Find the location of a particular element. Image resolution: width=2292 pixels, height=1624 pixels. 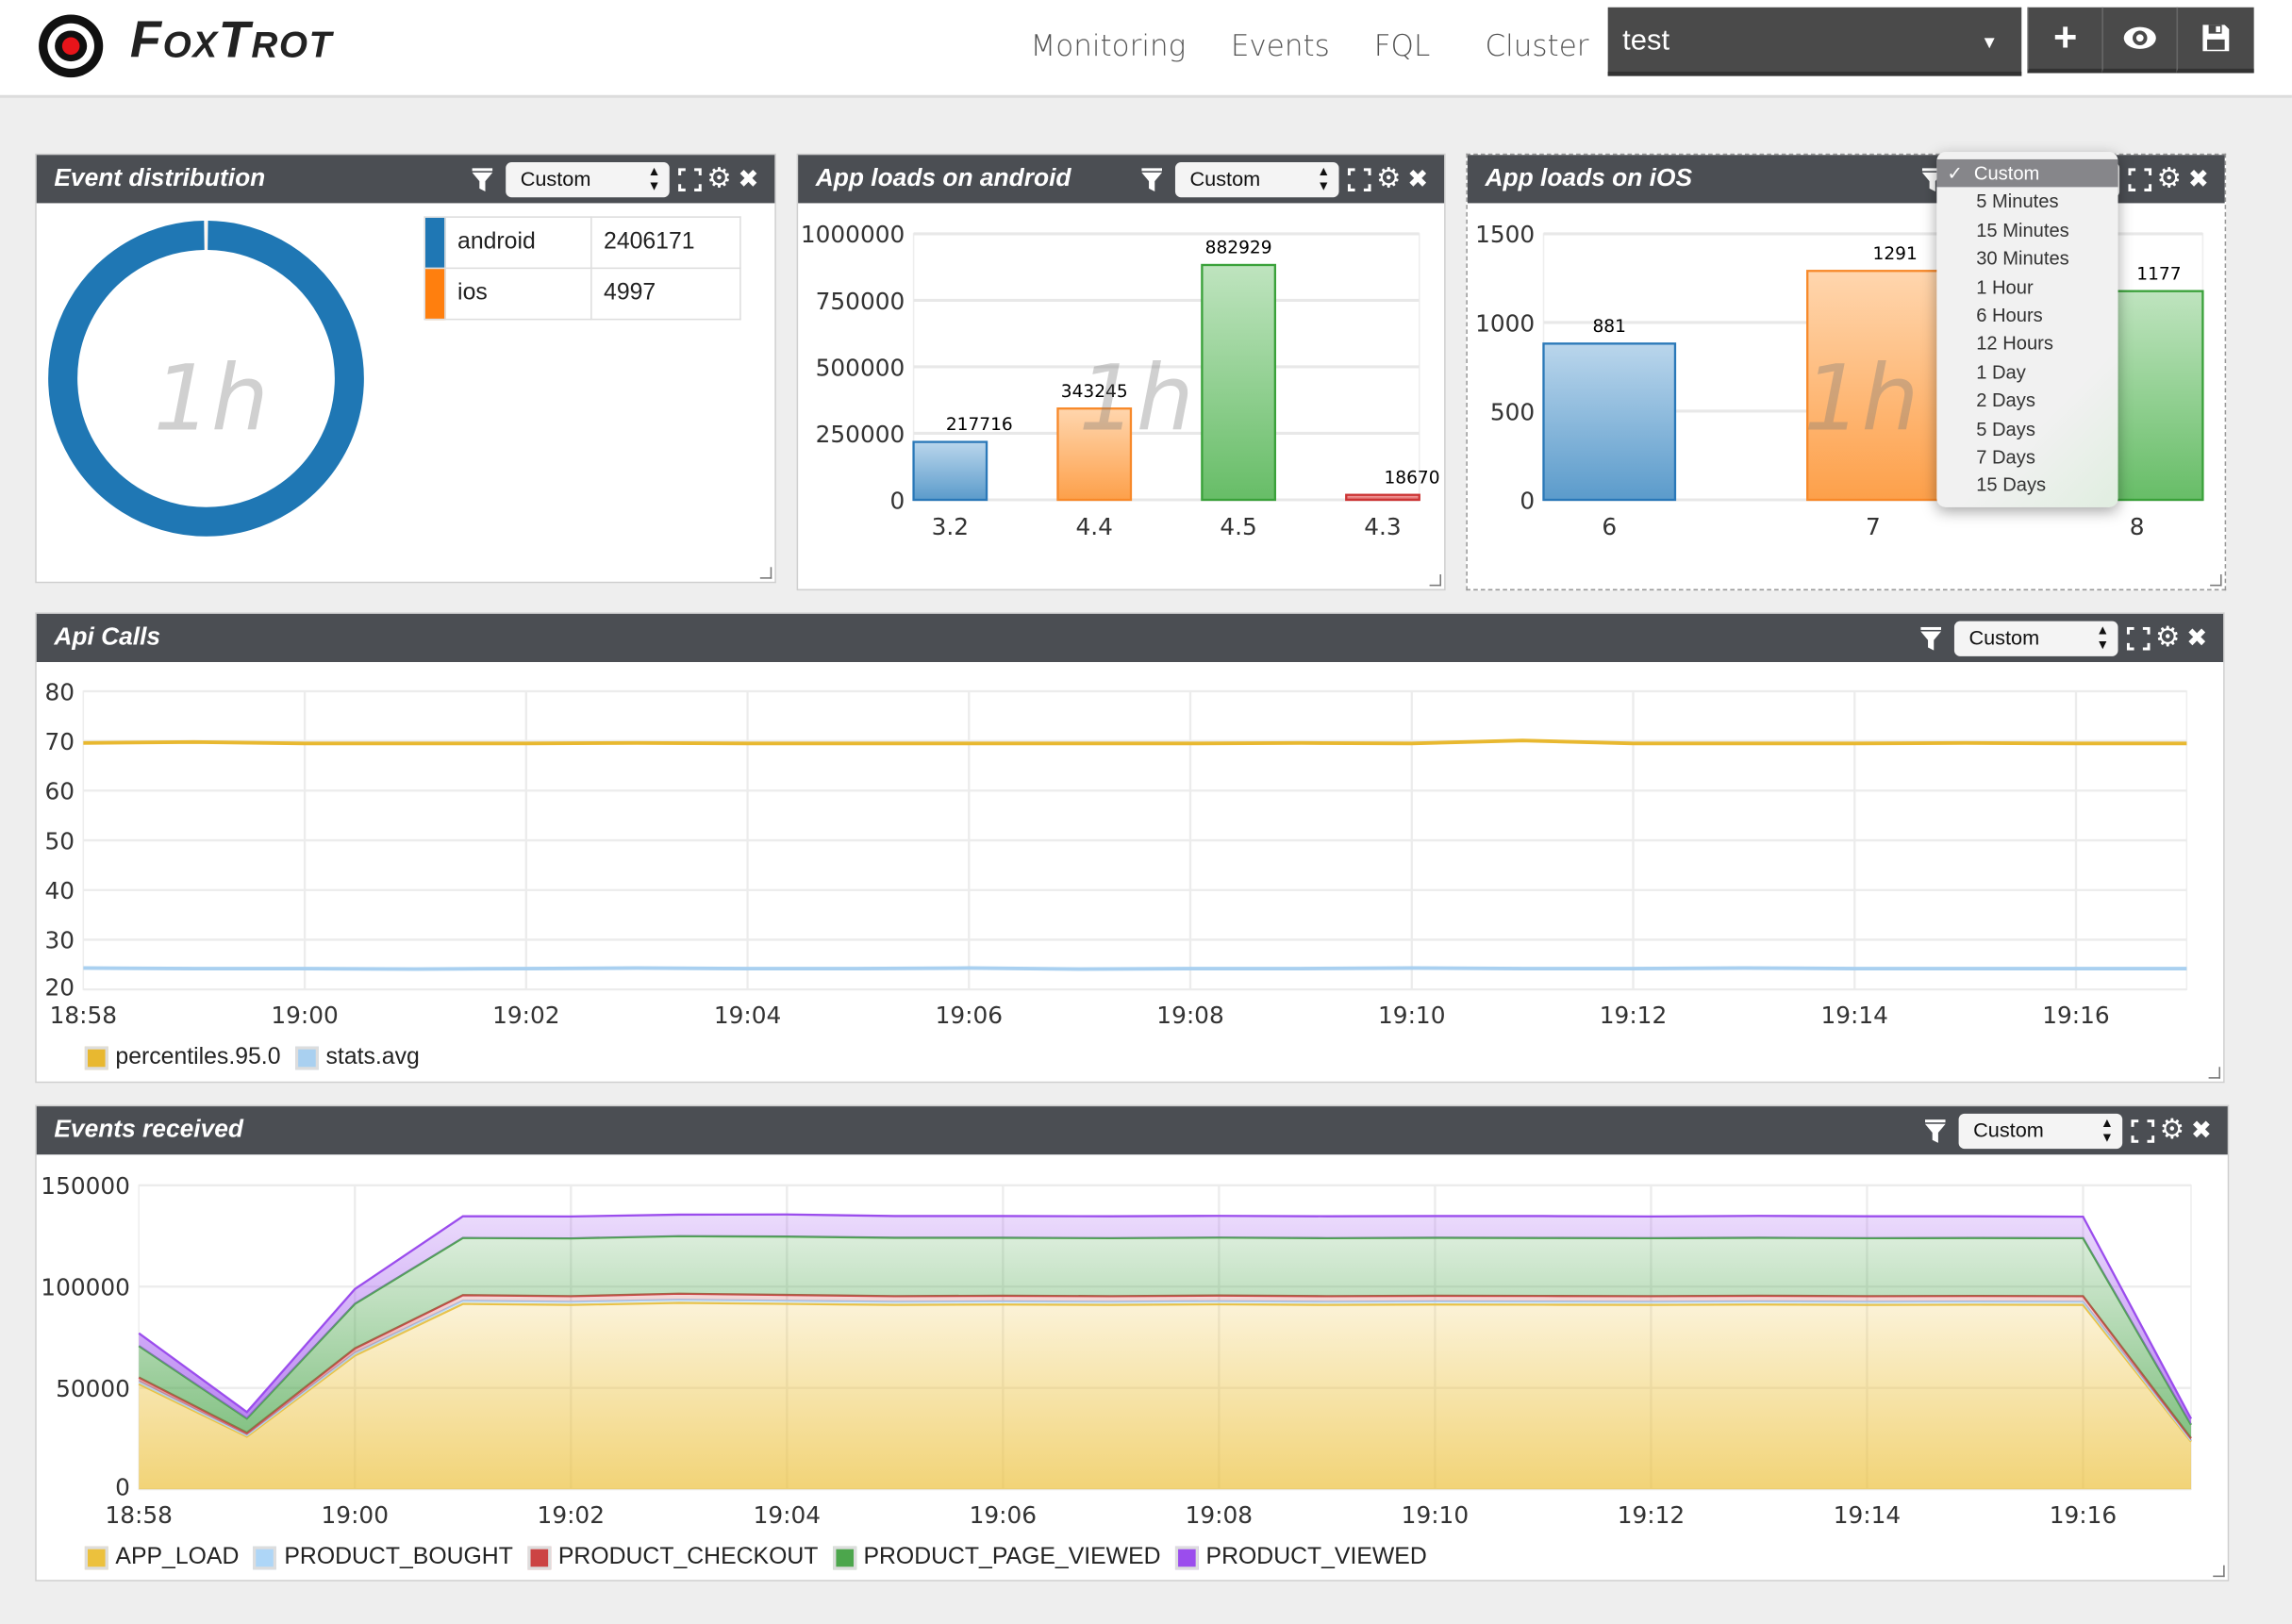

nav-monitoring: Monitoring is located at coordinates (1109, 44).